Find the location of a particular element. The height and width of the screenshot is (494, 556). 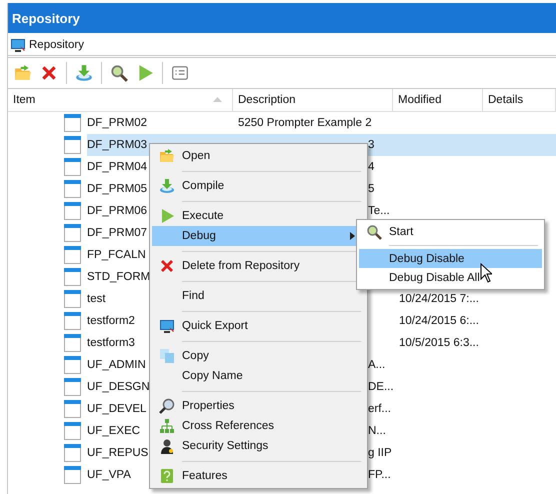

table-cell: 5250 Prompter Example 2 is located at coordinates (305, 123).